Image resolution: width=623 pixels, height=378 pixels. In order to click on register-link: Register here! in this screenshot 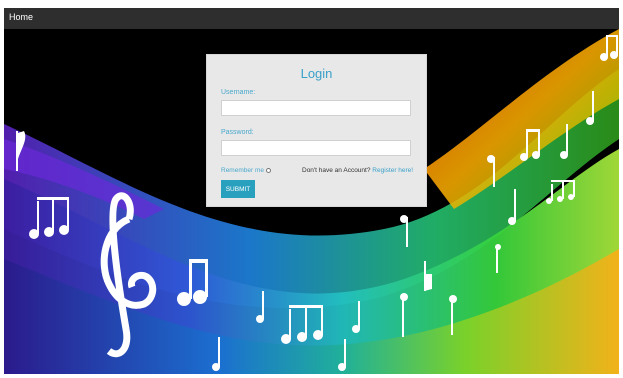, I will do `click(392, 170)`.